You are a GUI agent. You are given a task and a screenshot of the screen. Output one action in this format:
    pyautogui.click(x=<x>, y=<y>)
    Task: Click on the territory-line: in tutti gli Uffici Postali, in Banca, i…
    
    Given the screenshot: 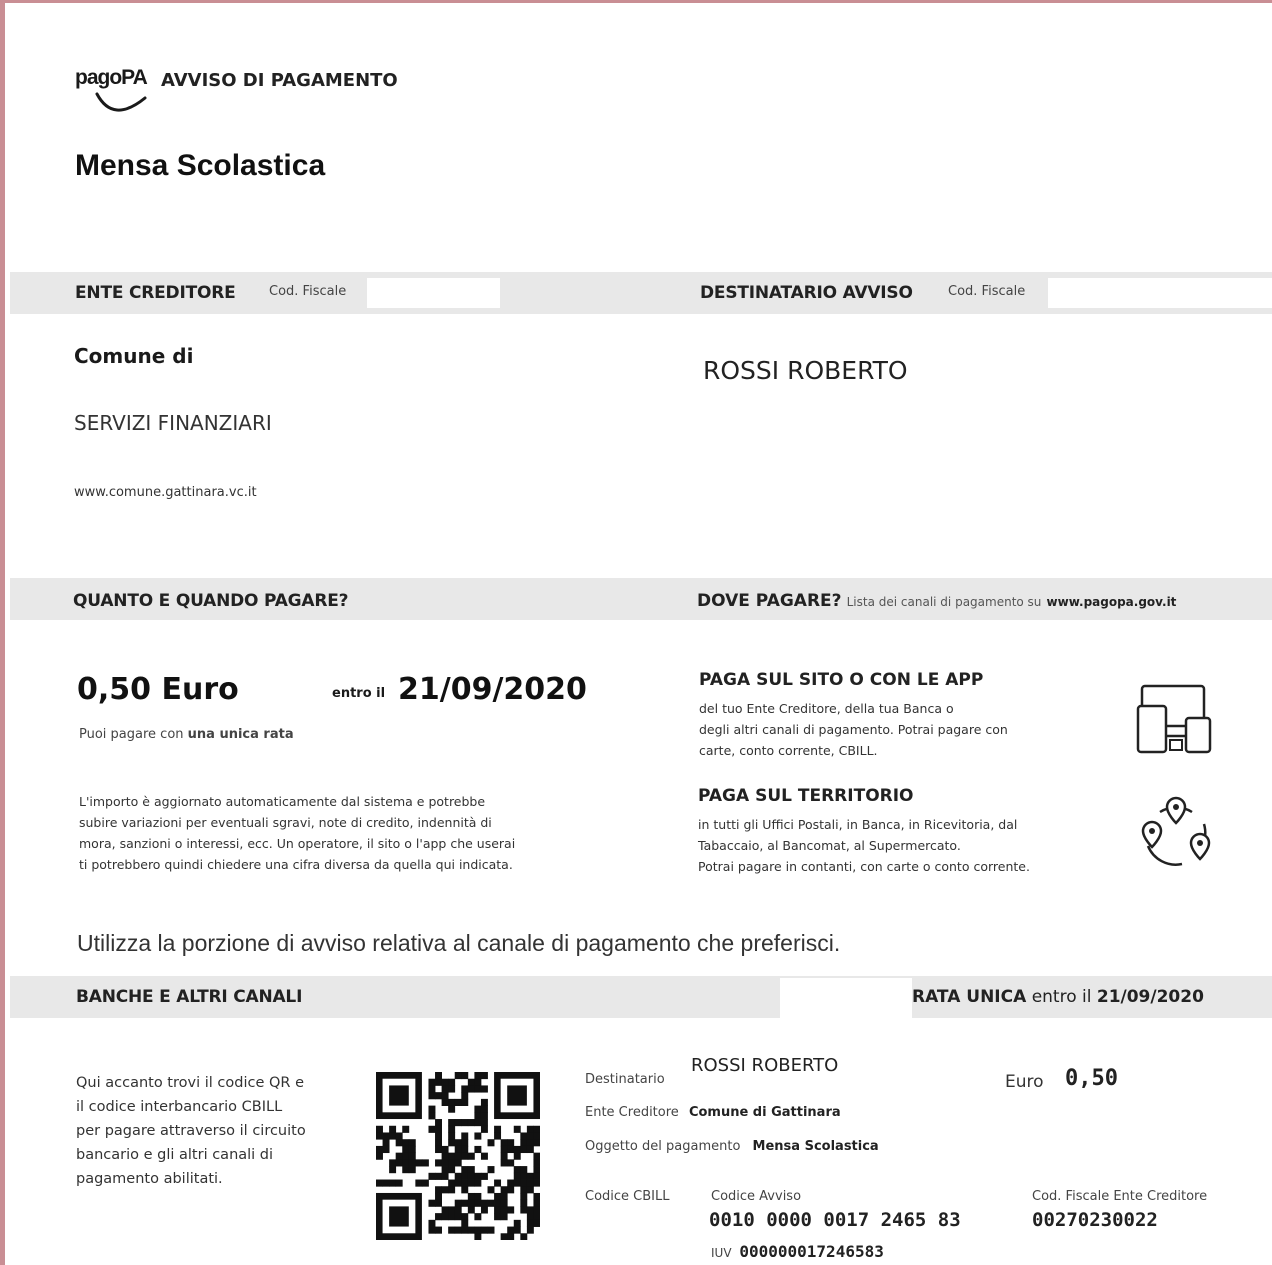 What is the action you would take?
    pyautogui.click(x=858, y=824)
    